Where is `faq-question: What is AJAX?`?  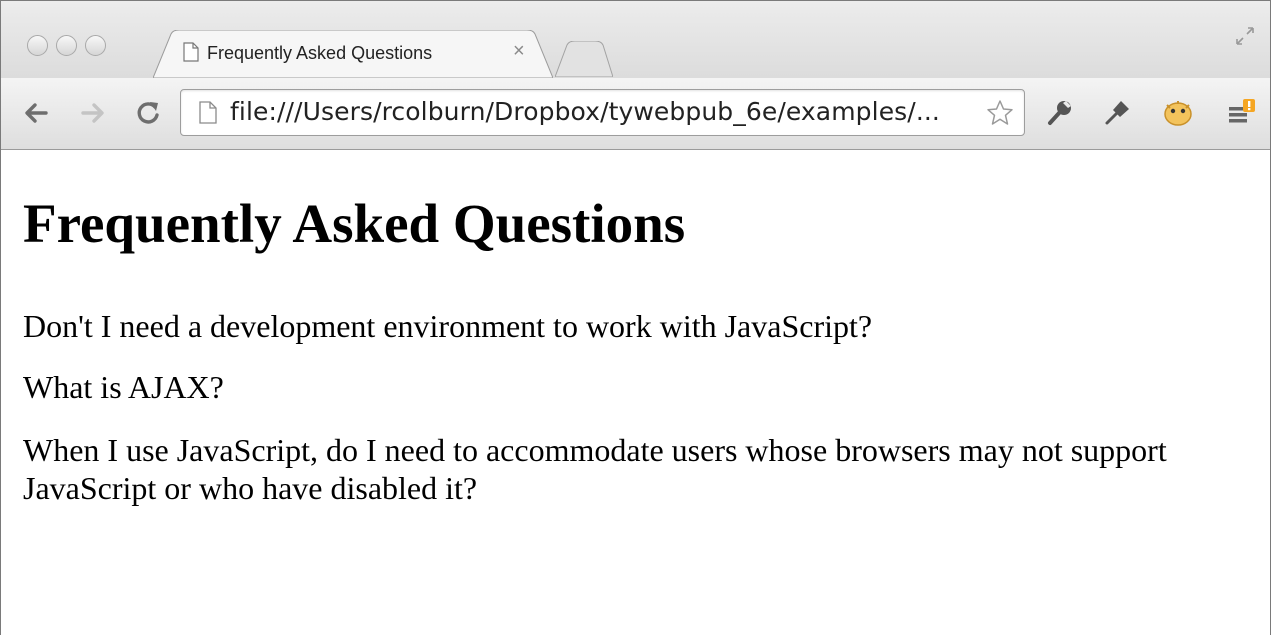 faq-question: What is AJAX? is located at coordinates (123, 387).